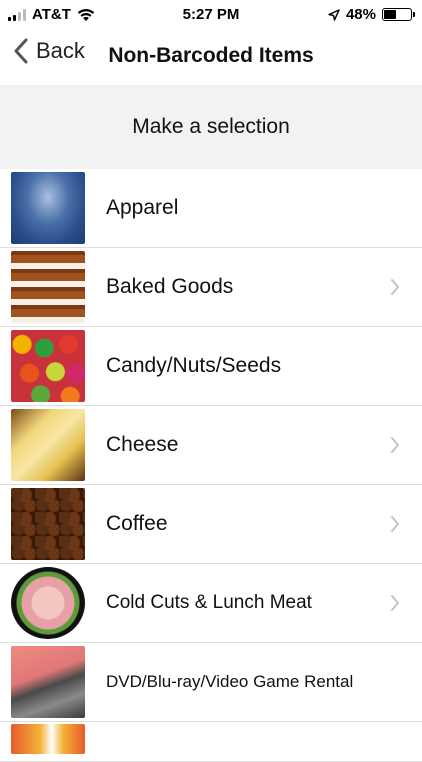 This screenshot has width=422, height=762. What do you see at coordinates (360, 14) in the screenshot?
I see `battery-percent: 48%` at bounding box center [360, 14].